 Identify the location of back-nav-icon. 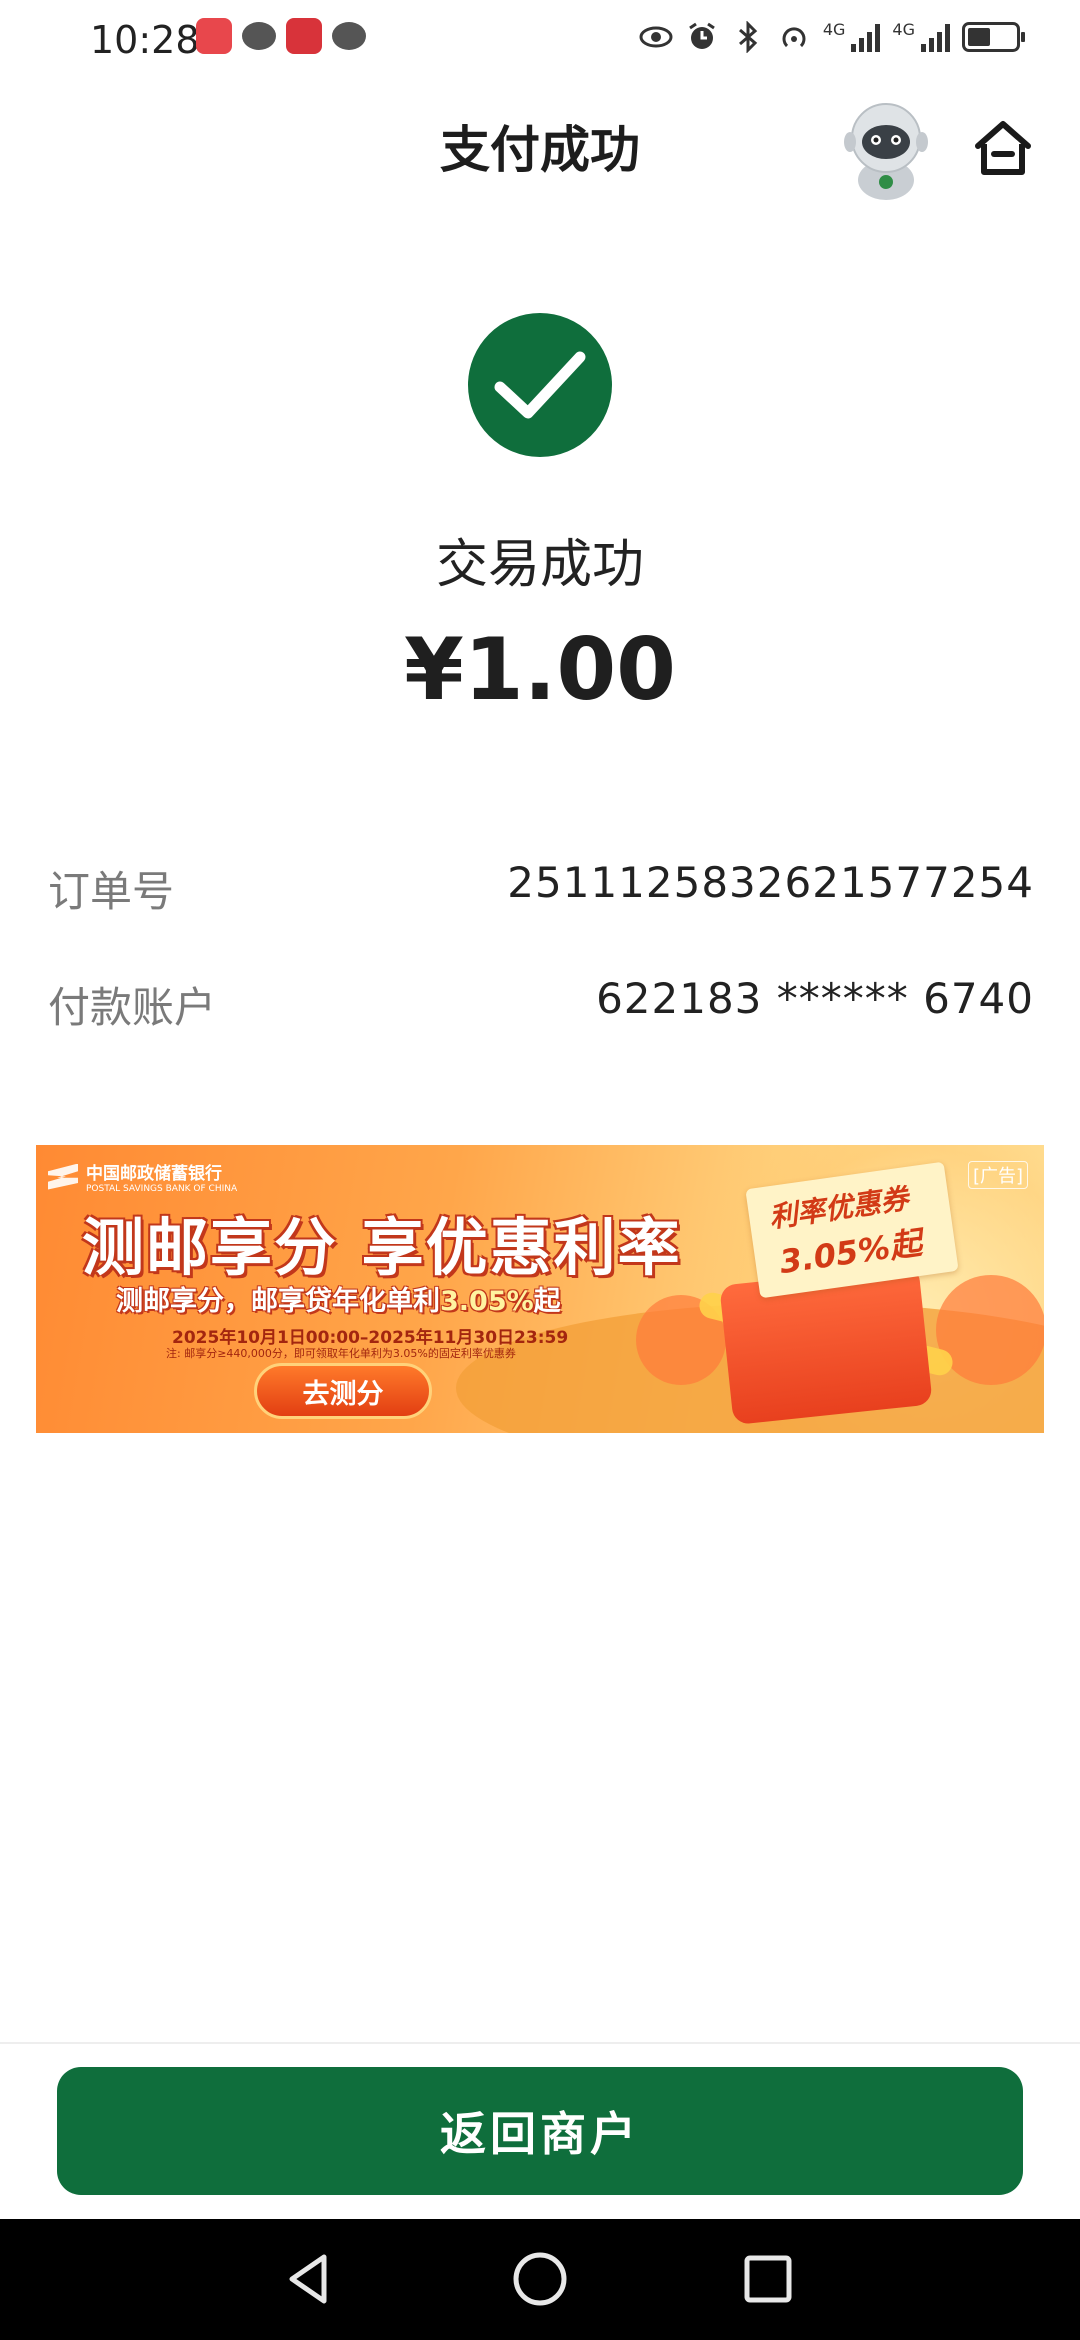
(310, 2279).